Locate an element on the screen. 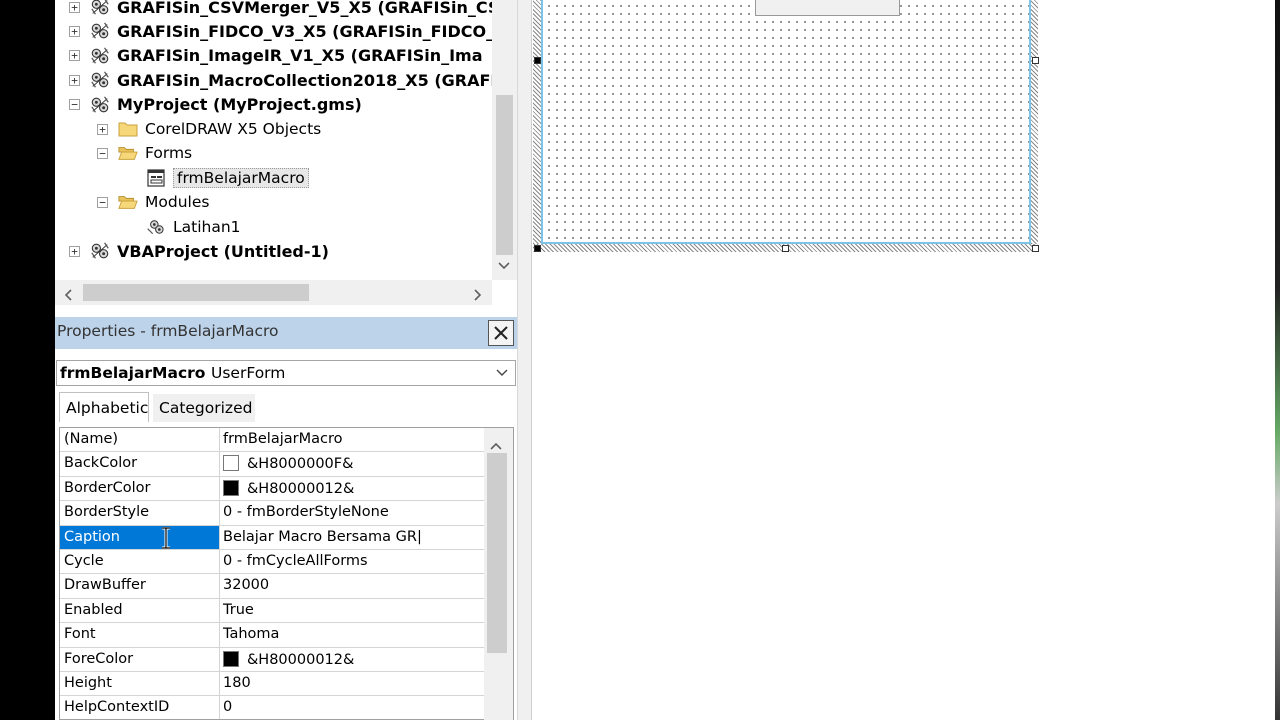 This screenshot has width=1280, height=720. property-value: 0 - fmCycleAllForms is located at coordinates (295, 561).